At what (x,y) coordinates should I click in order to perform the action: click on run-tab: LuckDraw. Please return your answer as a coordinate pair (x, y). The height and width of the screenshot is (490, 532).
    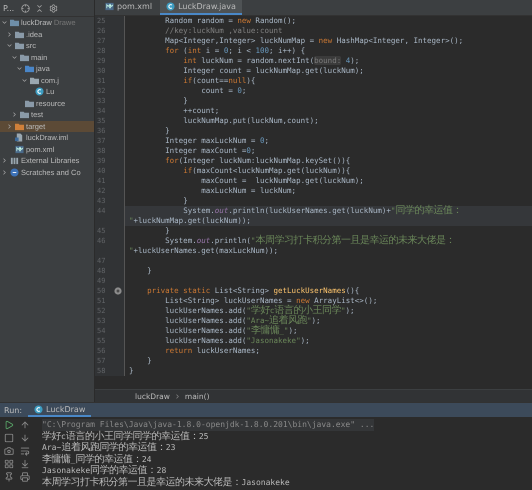
    Looking at the image, I should click on (60, 410).